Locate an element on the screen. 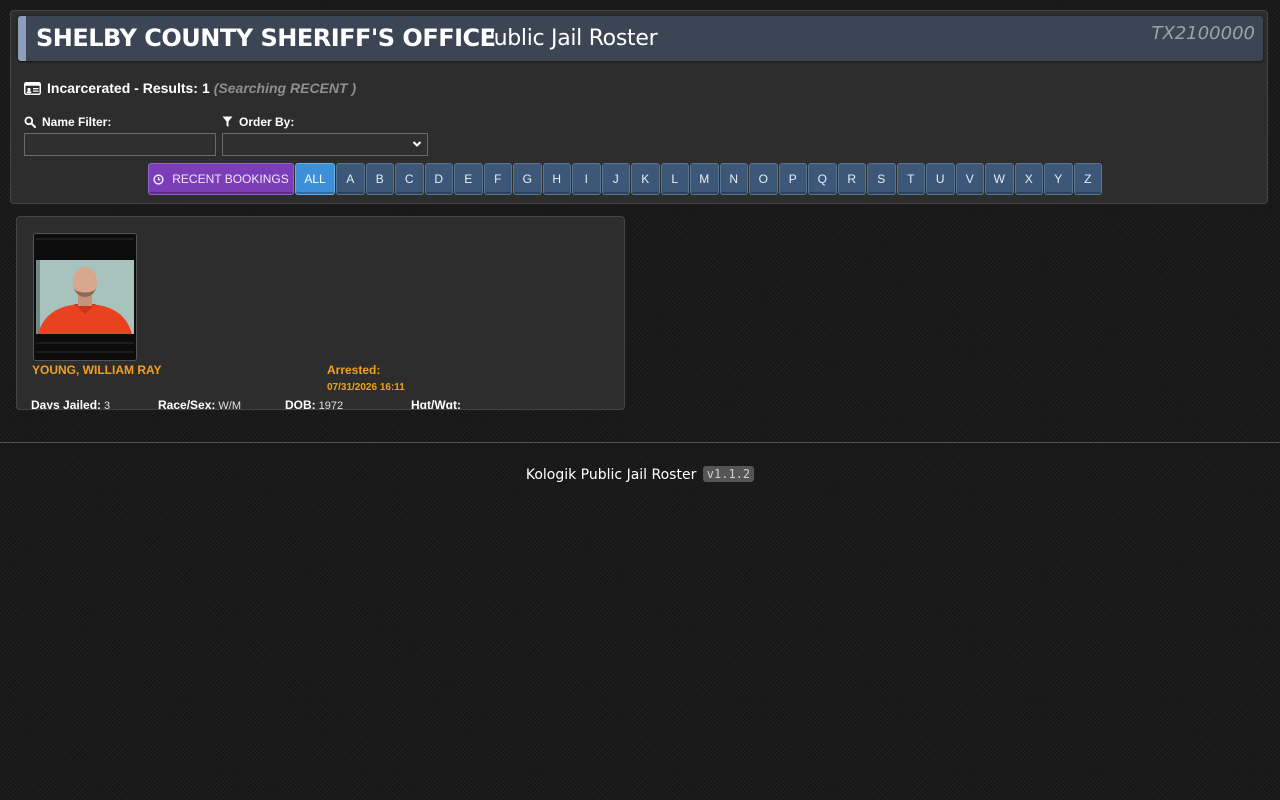 The image size is (1280, 800). days-jailed-field: Days Jailed: 3 is located at coordinates (71, 404).